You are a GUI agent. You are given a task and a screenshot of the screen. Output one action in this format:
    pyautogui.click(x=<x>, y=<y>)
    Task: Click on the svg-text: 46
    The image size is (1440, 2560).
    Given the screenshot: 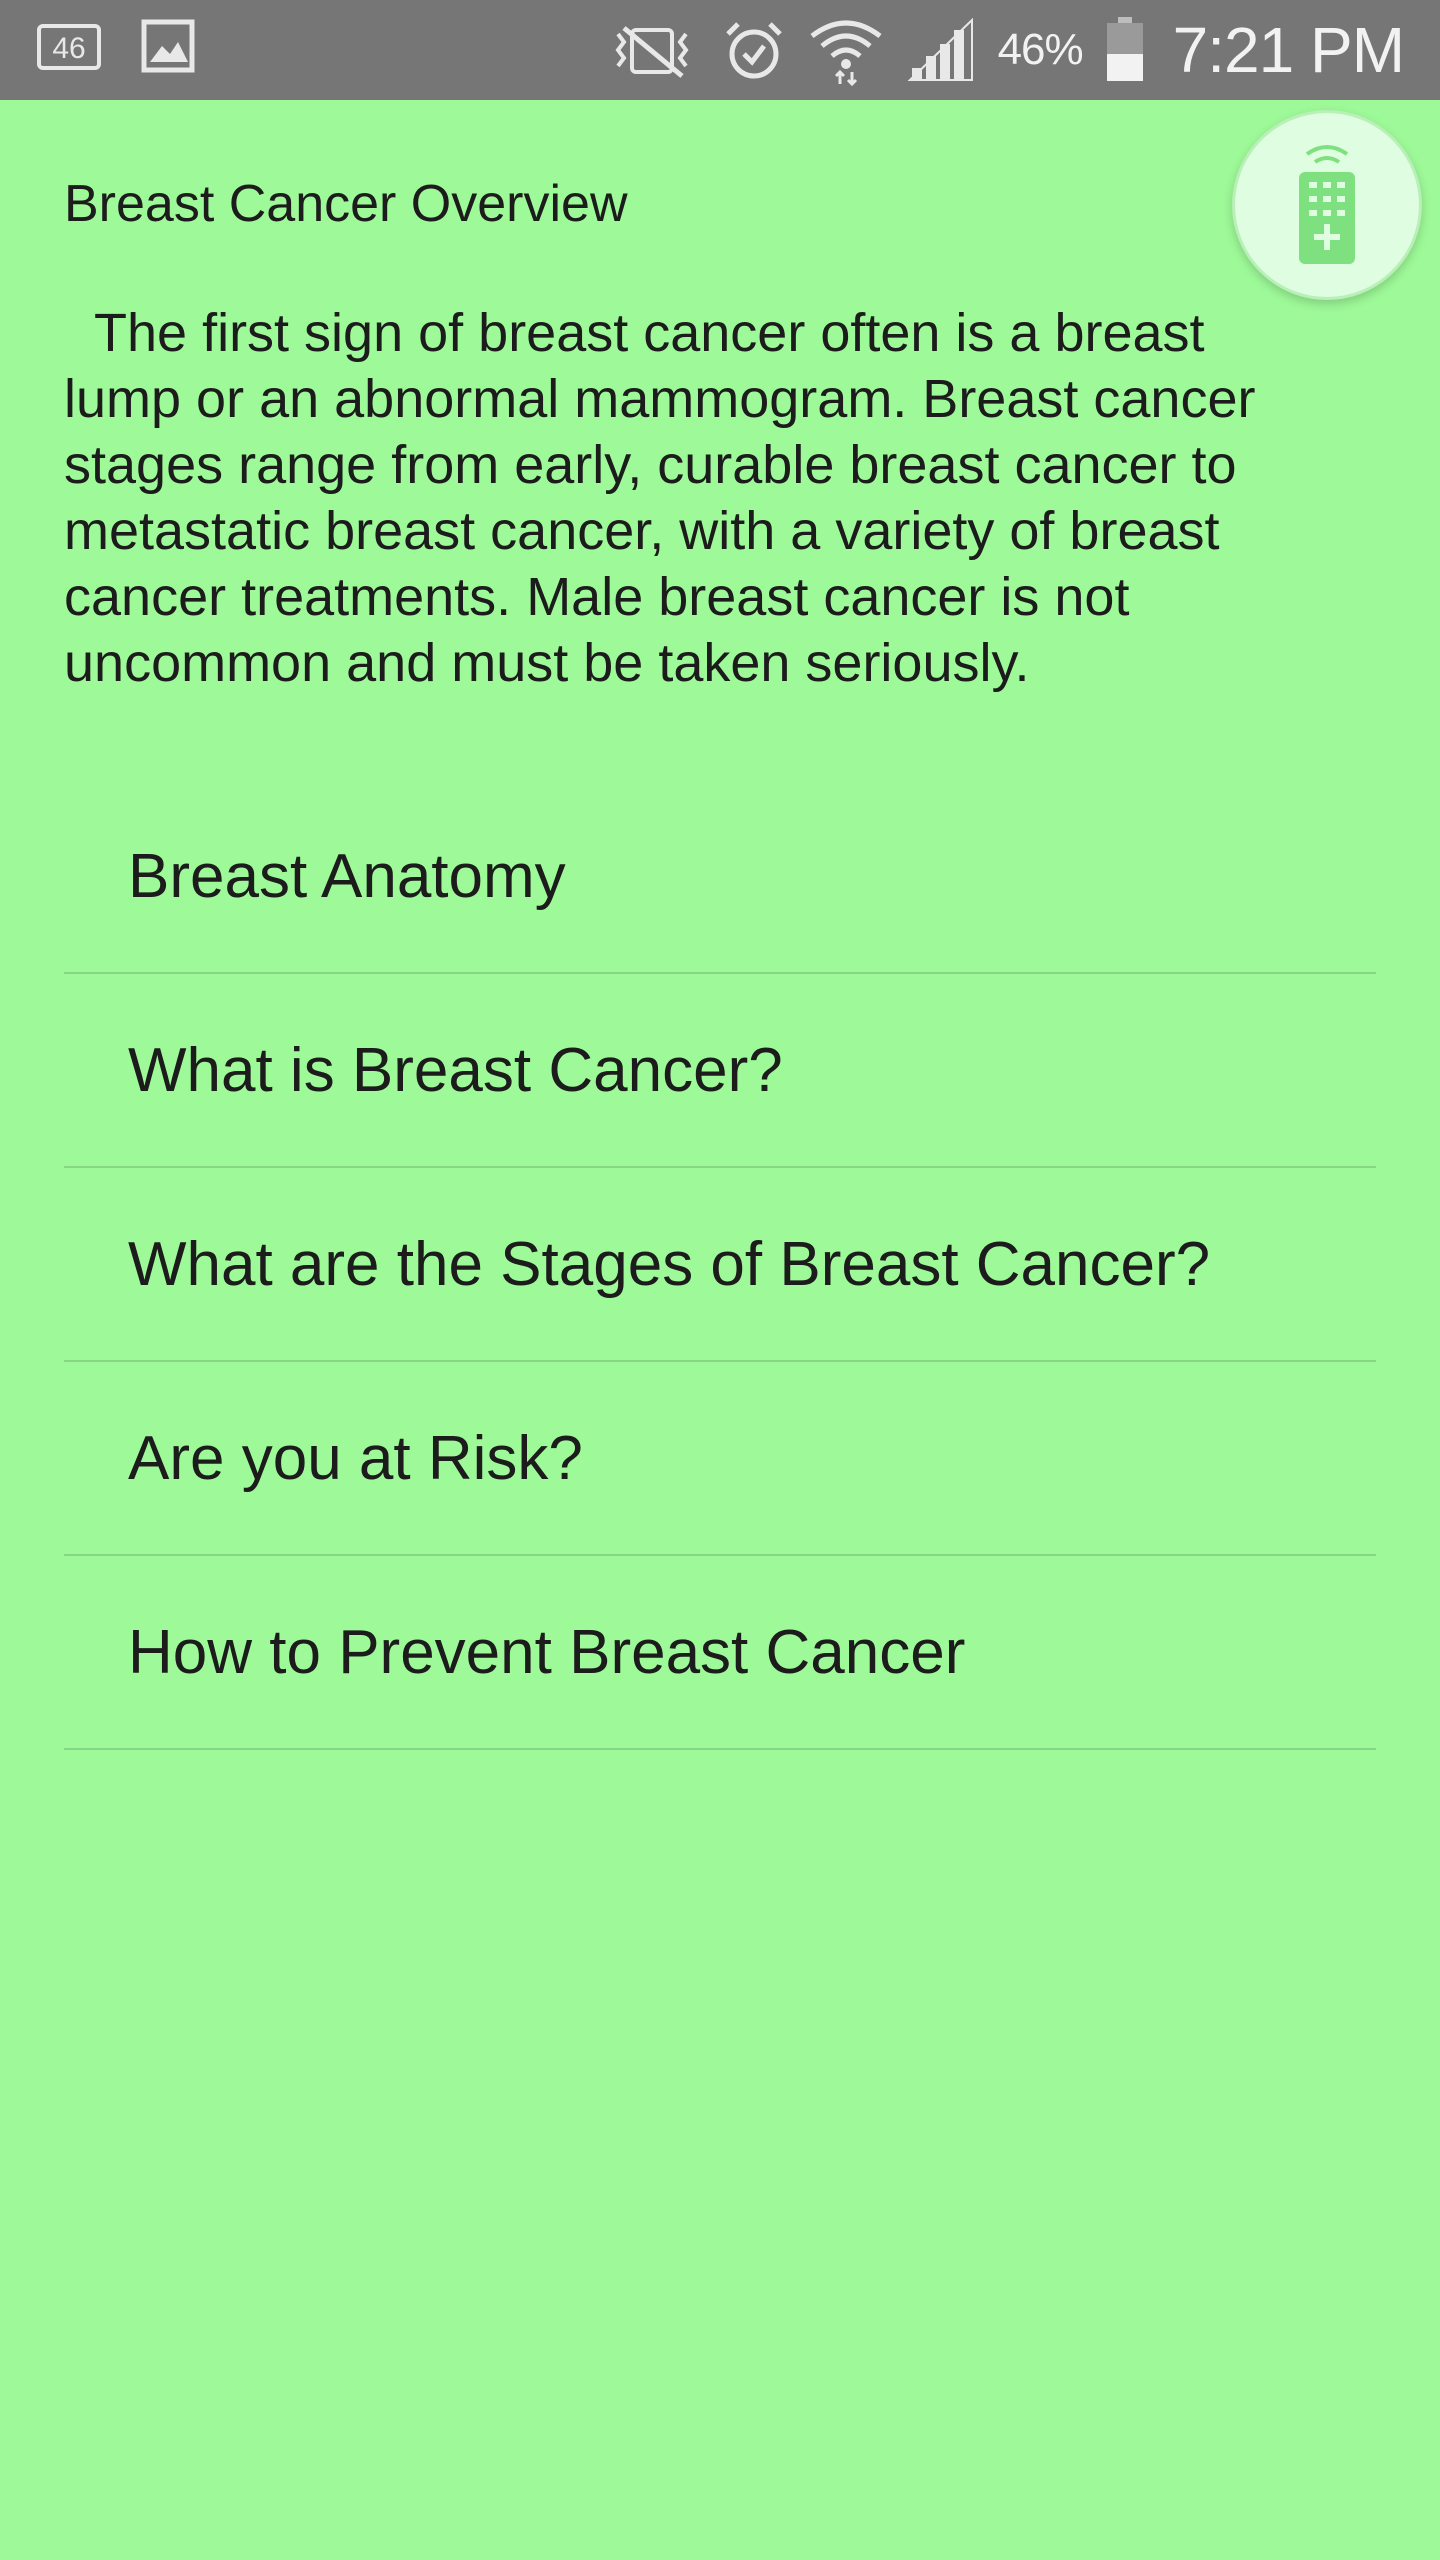 What is the action you would take?
    pyautogui.click(x=68, y=48)
    